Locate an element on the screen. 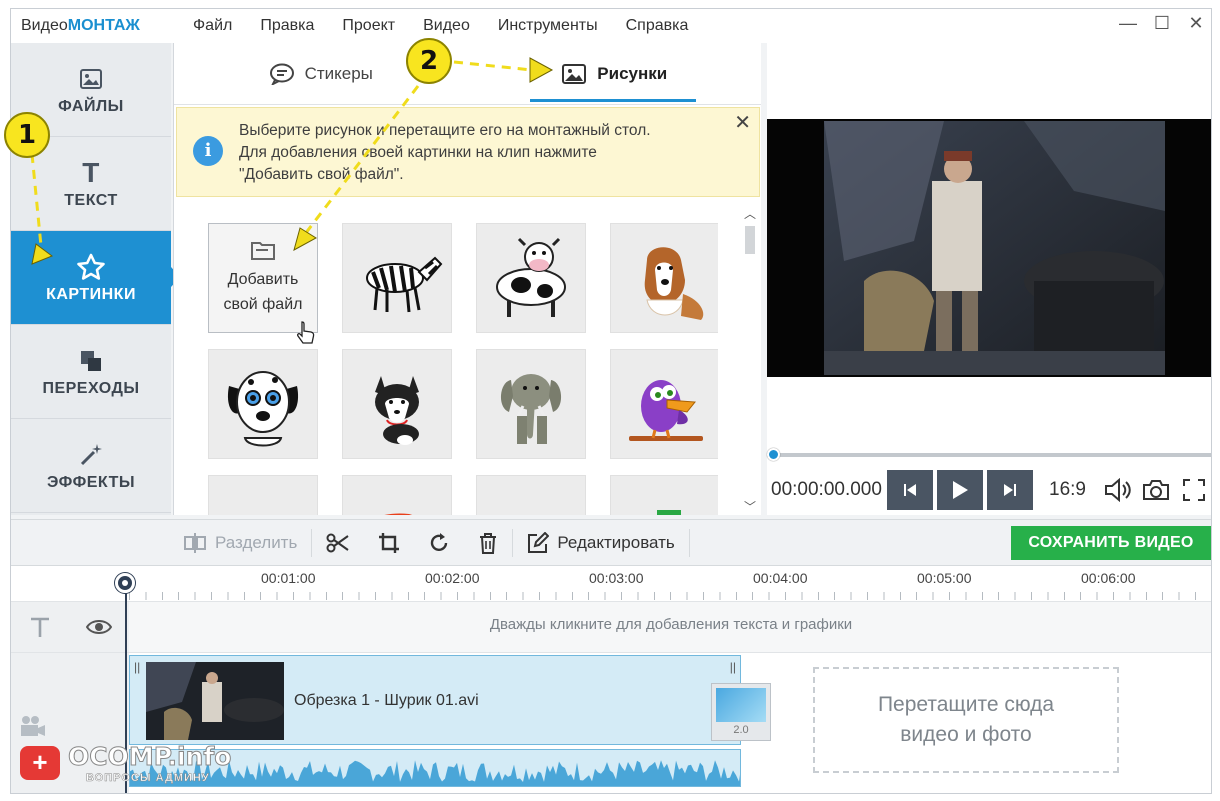 The width and height of the screenshot is (1220, 801). sidebar-label: ПЕРЕХОДЫ is located at coordinates (91, 388).